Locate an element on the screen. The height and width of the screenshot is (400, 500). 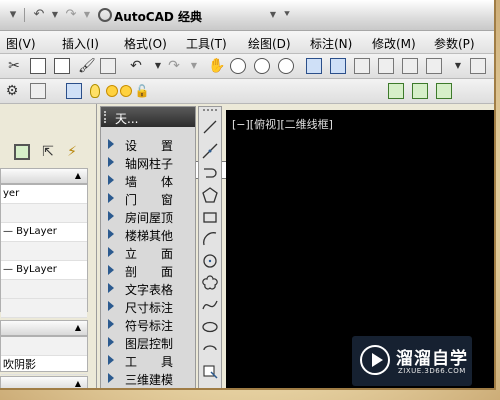
menu-modify: 修改(M) is located at coordinates (394, 43).